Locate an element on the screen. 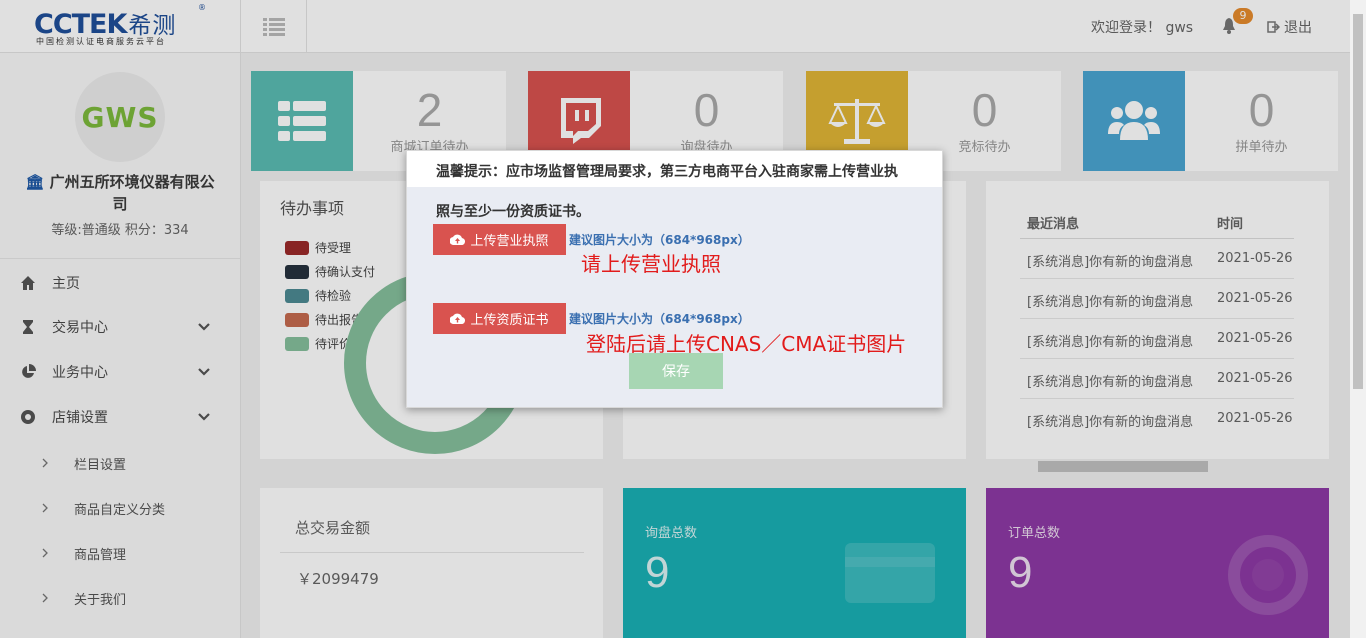 The image size is (1366, 638). license-note: 请上传营业执照 is located at coordinates (651, 264).